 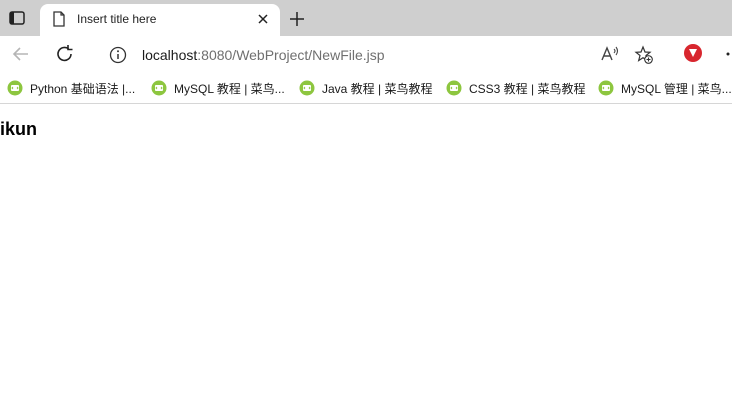 What do you see at coordinates (728, 54) in the screenshot?
I see `more-menu-icon` at bounding box center [728, 54].